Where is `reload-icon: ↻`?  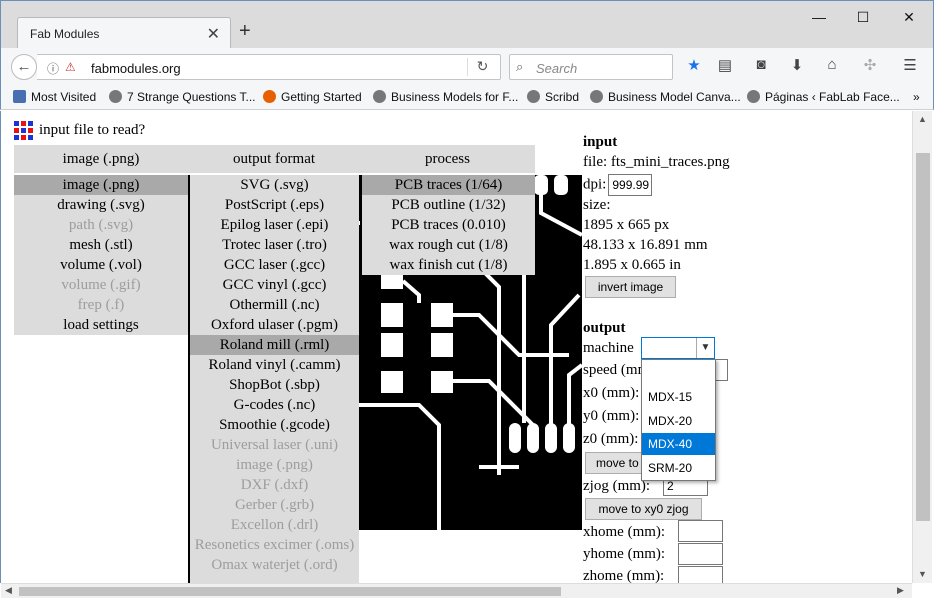
reload-icon: ↻ is located at coordinates (482, 67).